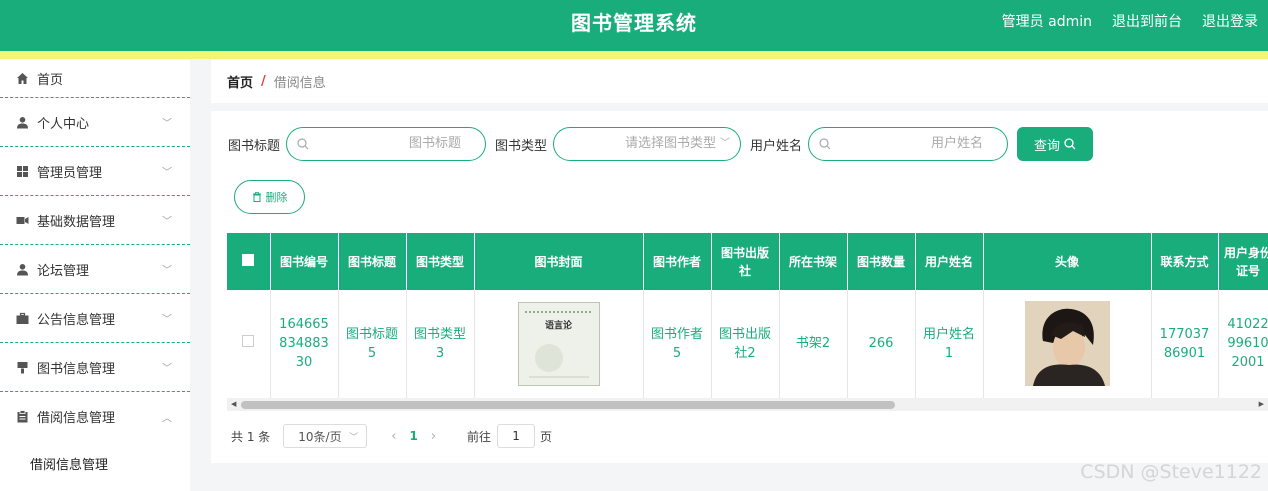  Describe the element at coordinates (167, 418) in the screenshot. I see `chevron-up-icon: ︿` at that location.